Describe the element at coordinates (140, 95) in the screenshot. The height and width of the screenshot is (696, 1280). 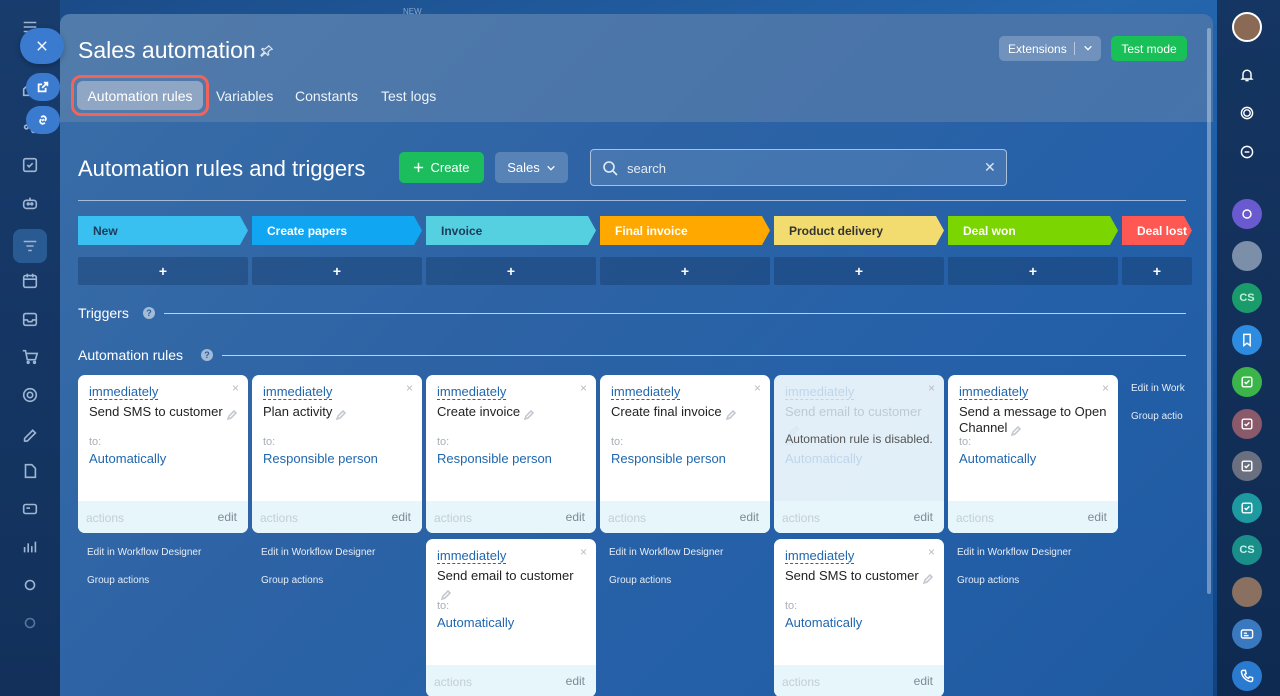
I see `tab-automation-rules: Automation rules` at that location.